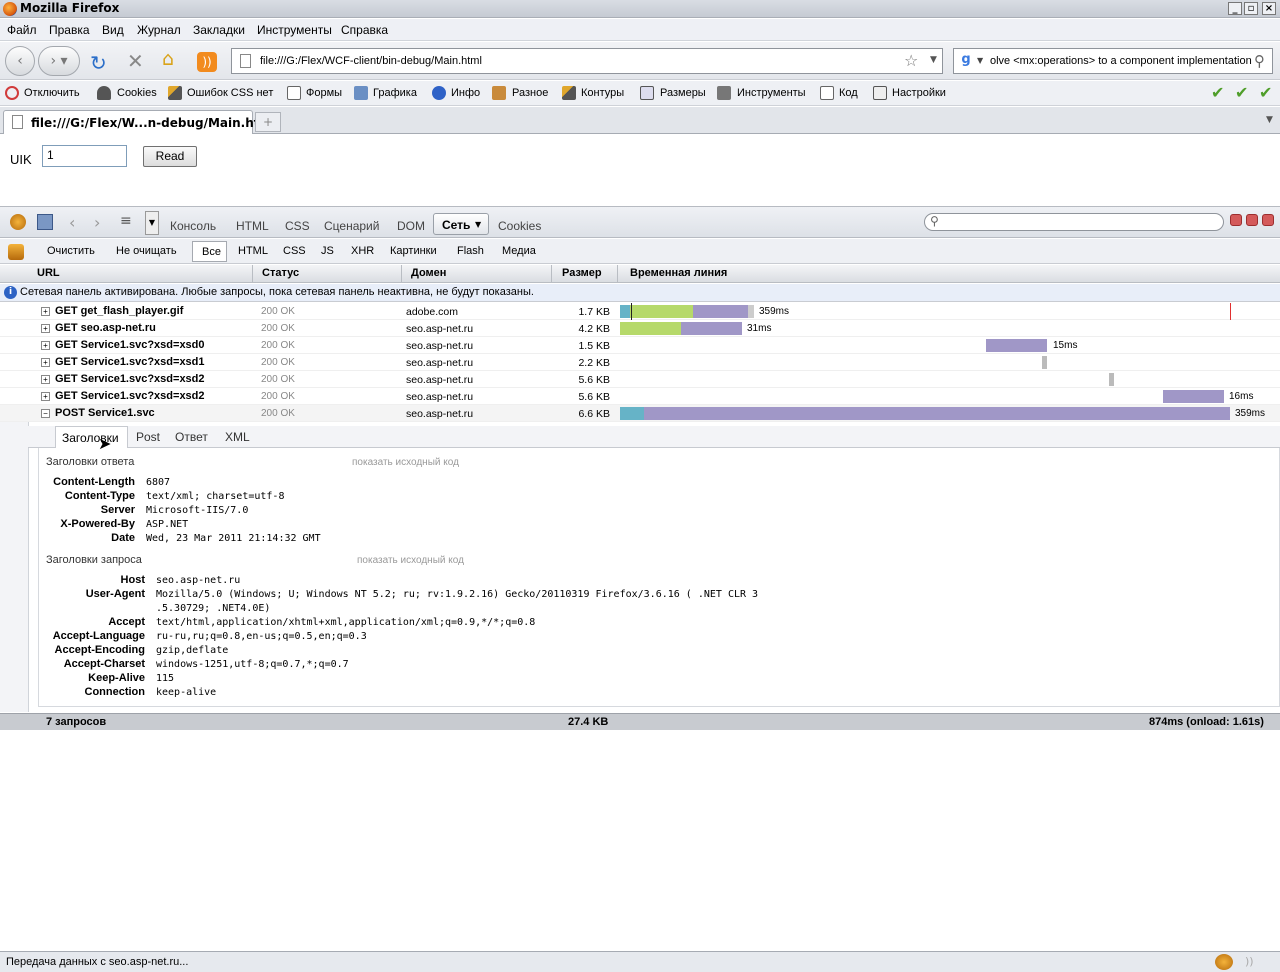  What do you see at coordinates (230, 93) in the screenshot?
I see `devbar-css: Ошибок CSS нет` at bounding box center [230, 93].